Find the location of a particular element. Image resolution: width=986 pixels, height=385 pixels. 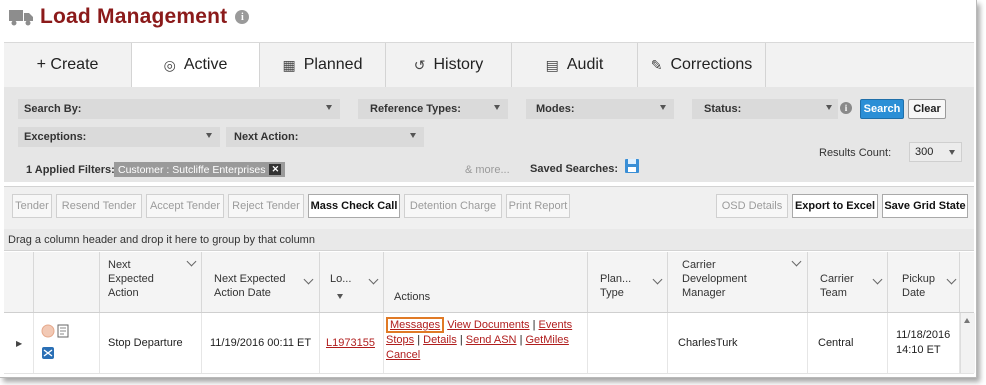

tab-active: ◎ Active is located at coordinates (196, 65).